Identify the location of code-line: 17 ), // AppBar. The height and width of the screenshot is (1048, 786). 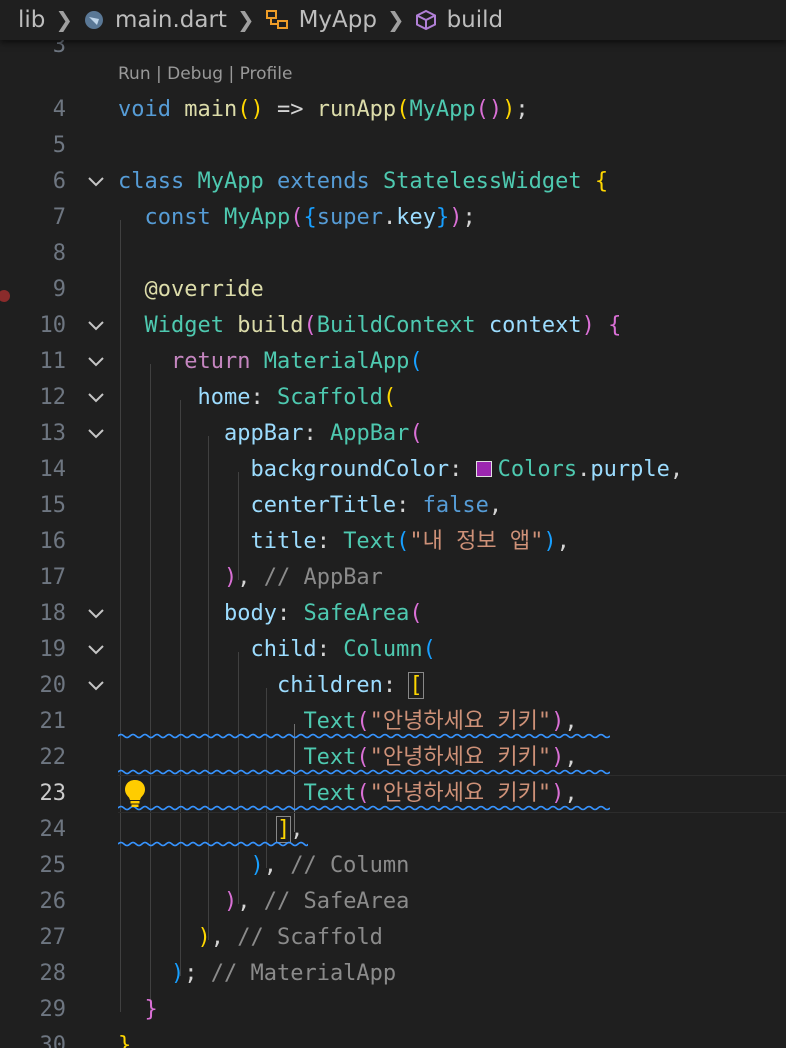
(393, 578).